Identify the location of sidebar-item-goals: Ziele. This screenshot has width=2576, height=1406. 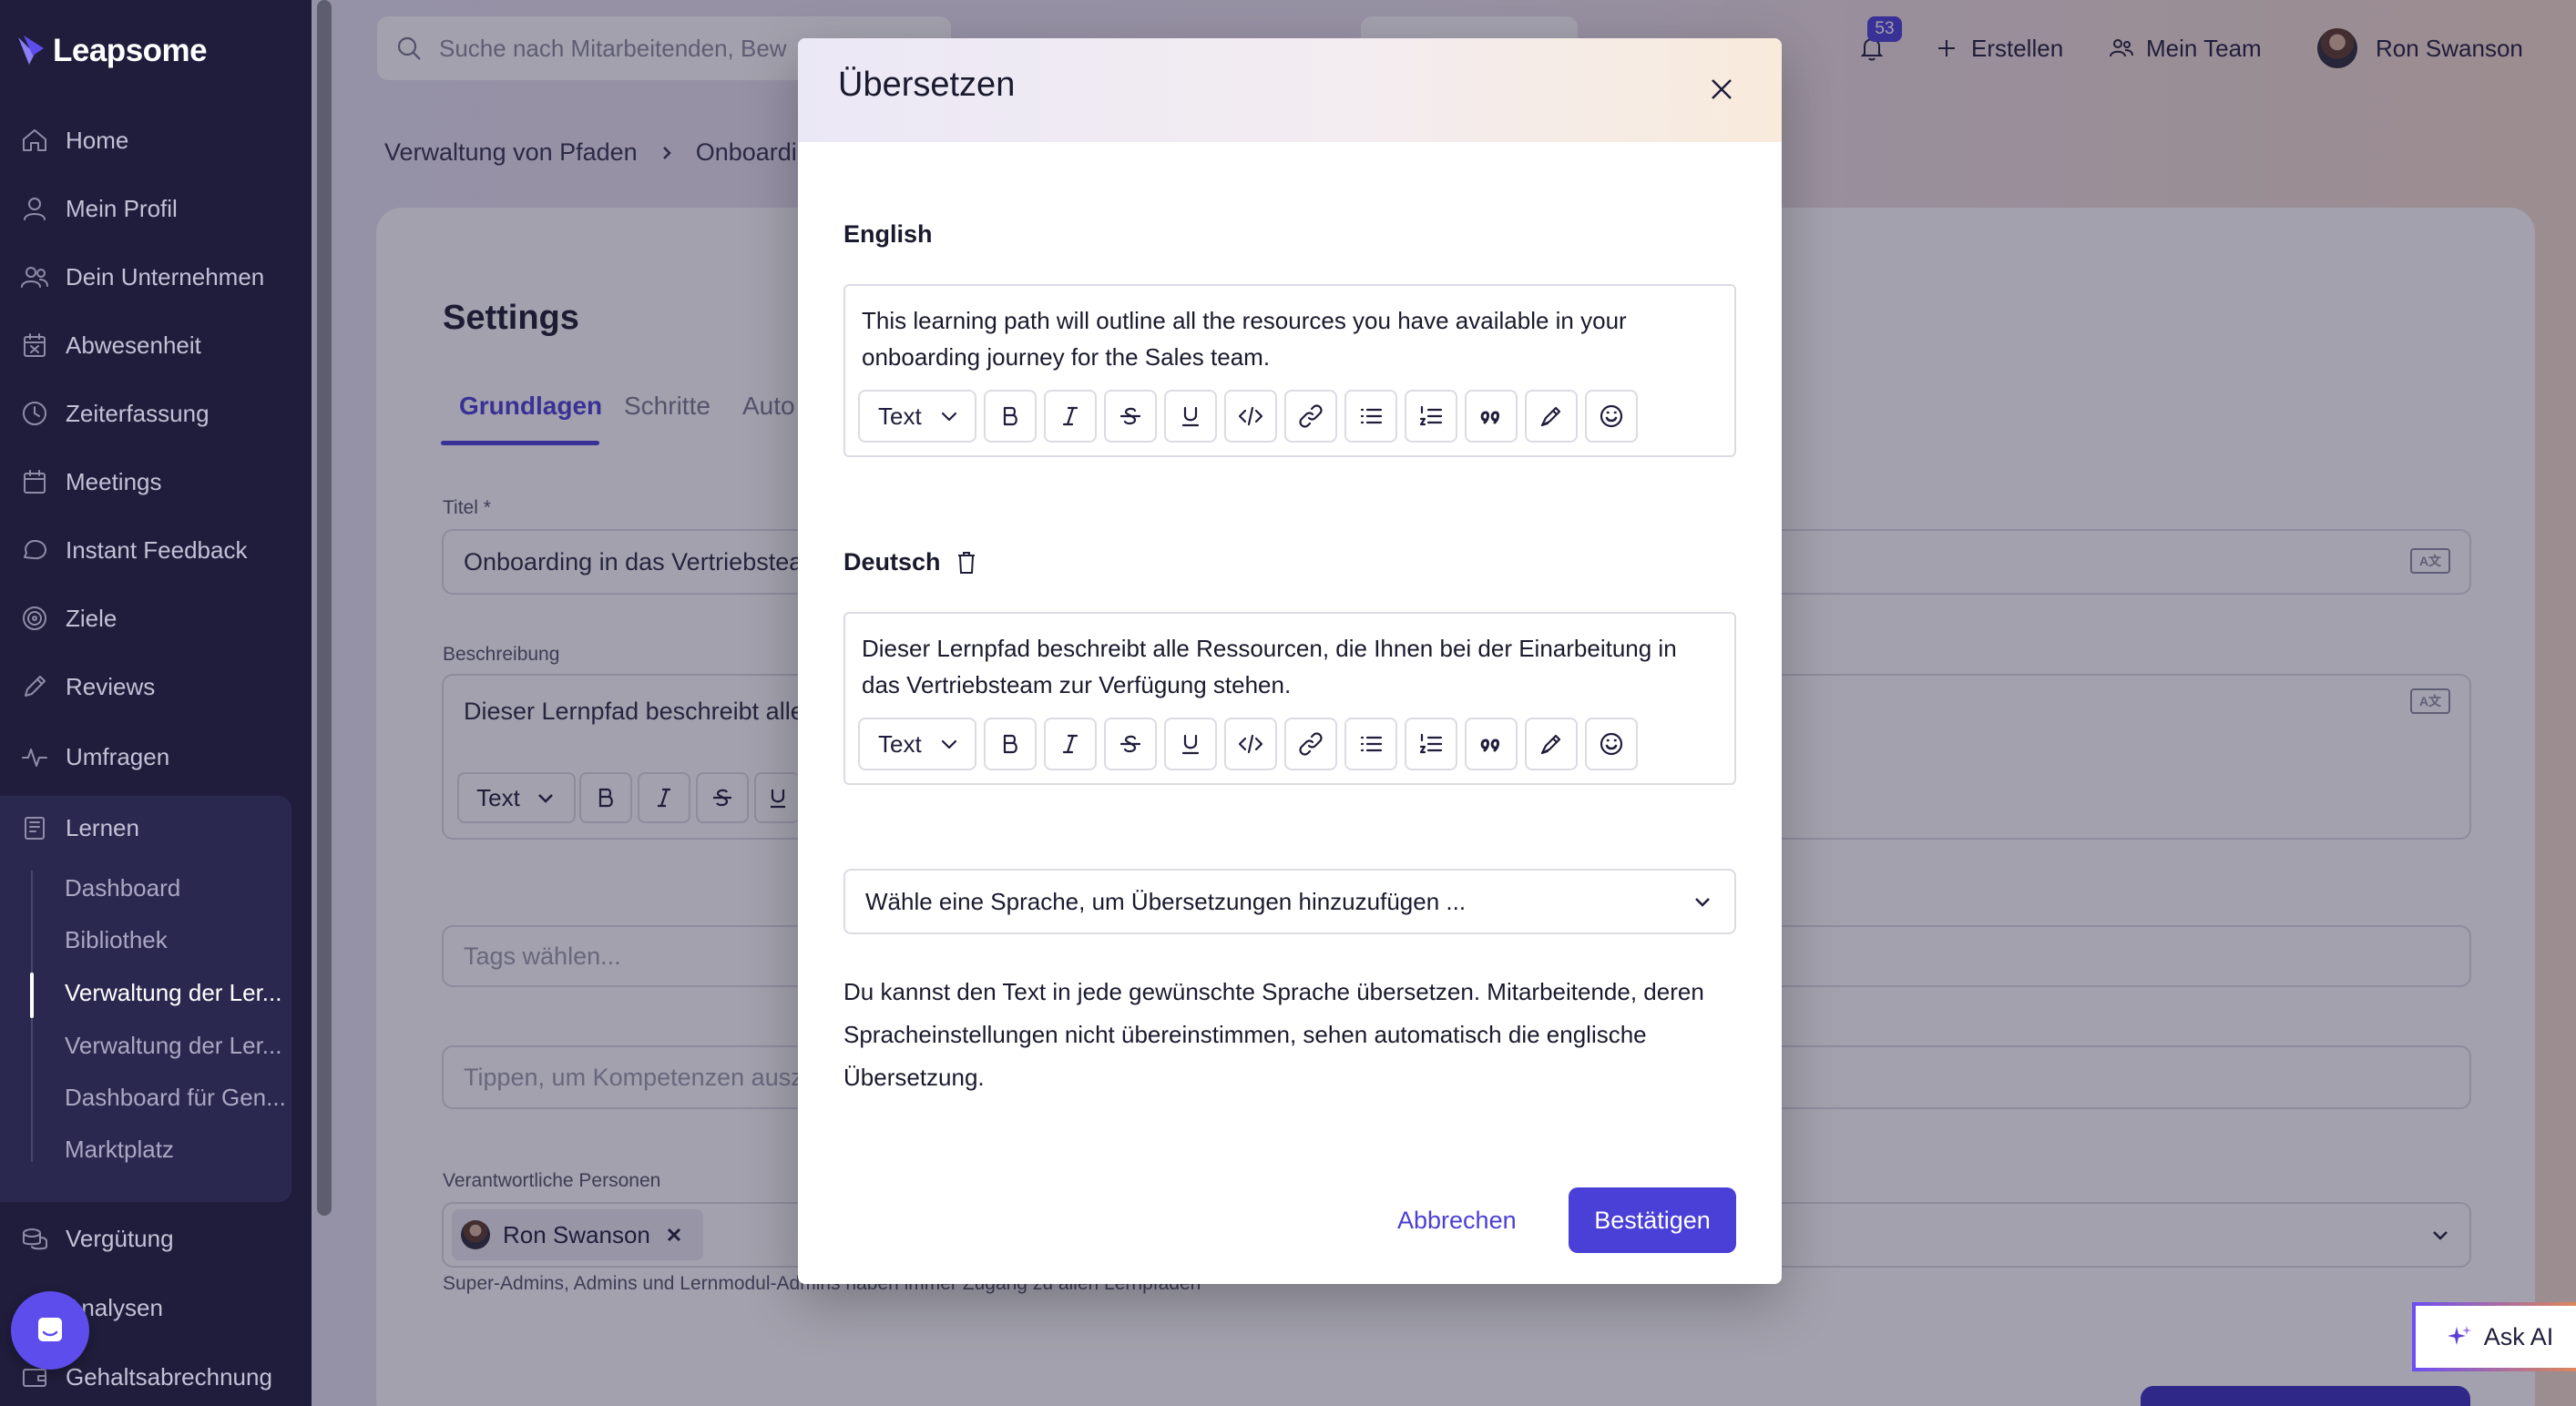
(68, 618).